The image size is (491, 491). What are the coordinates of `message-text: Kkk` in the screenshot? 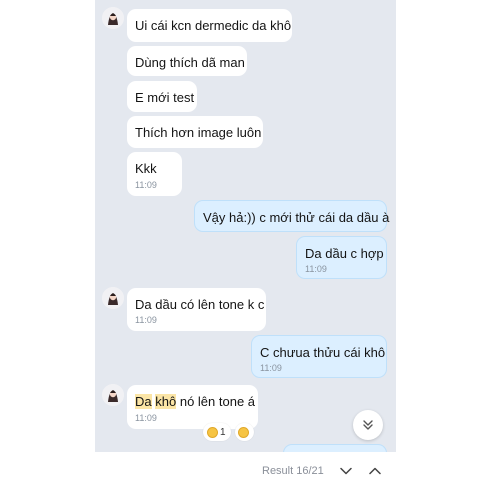 It's located at (146, 168).